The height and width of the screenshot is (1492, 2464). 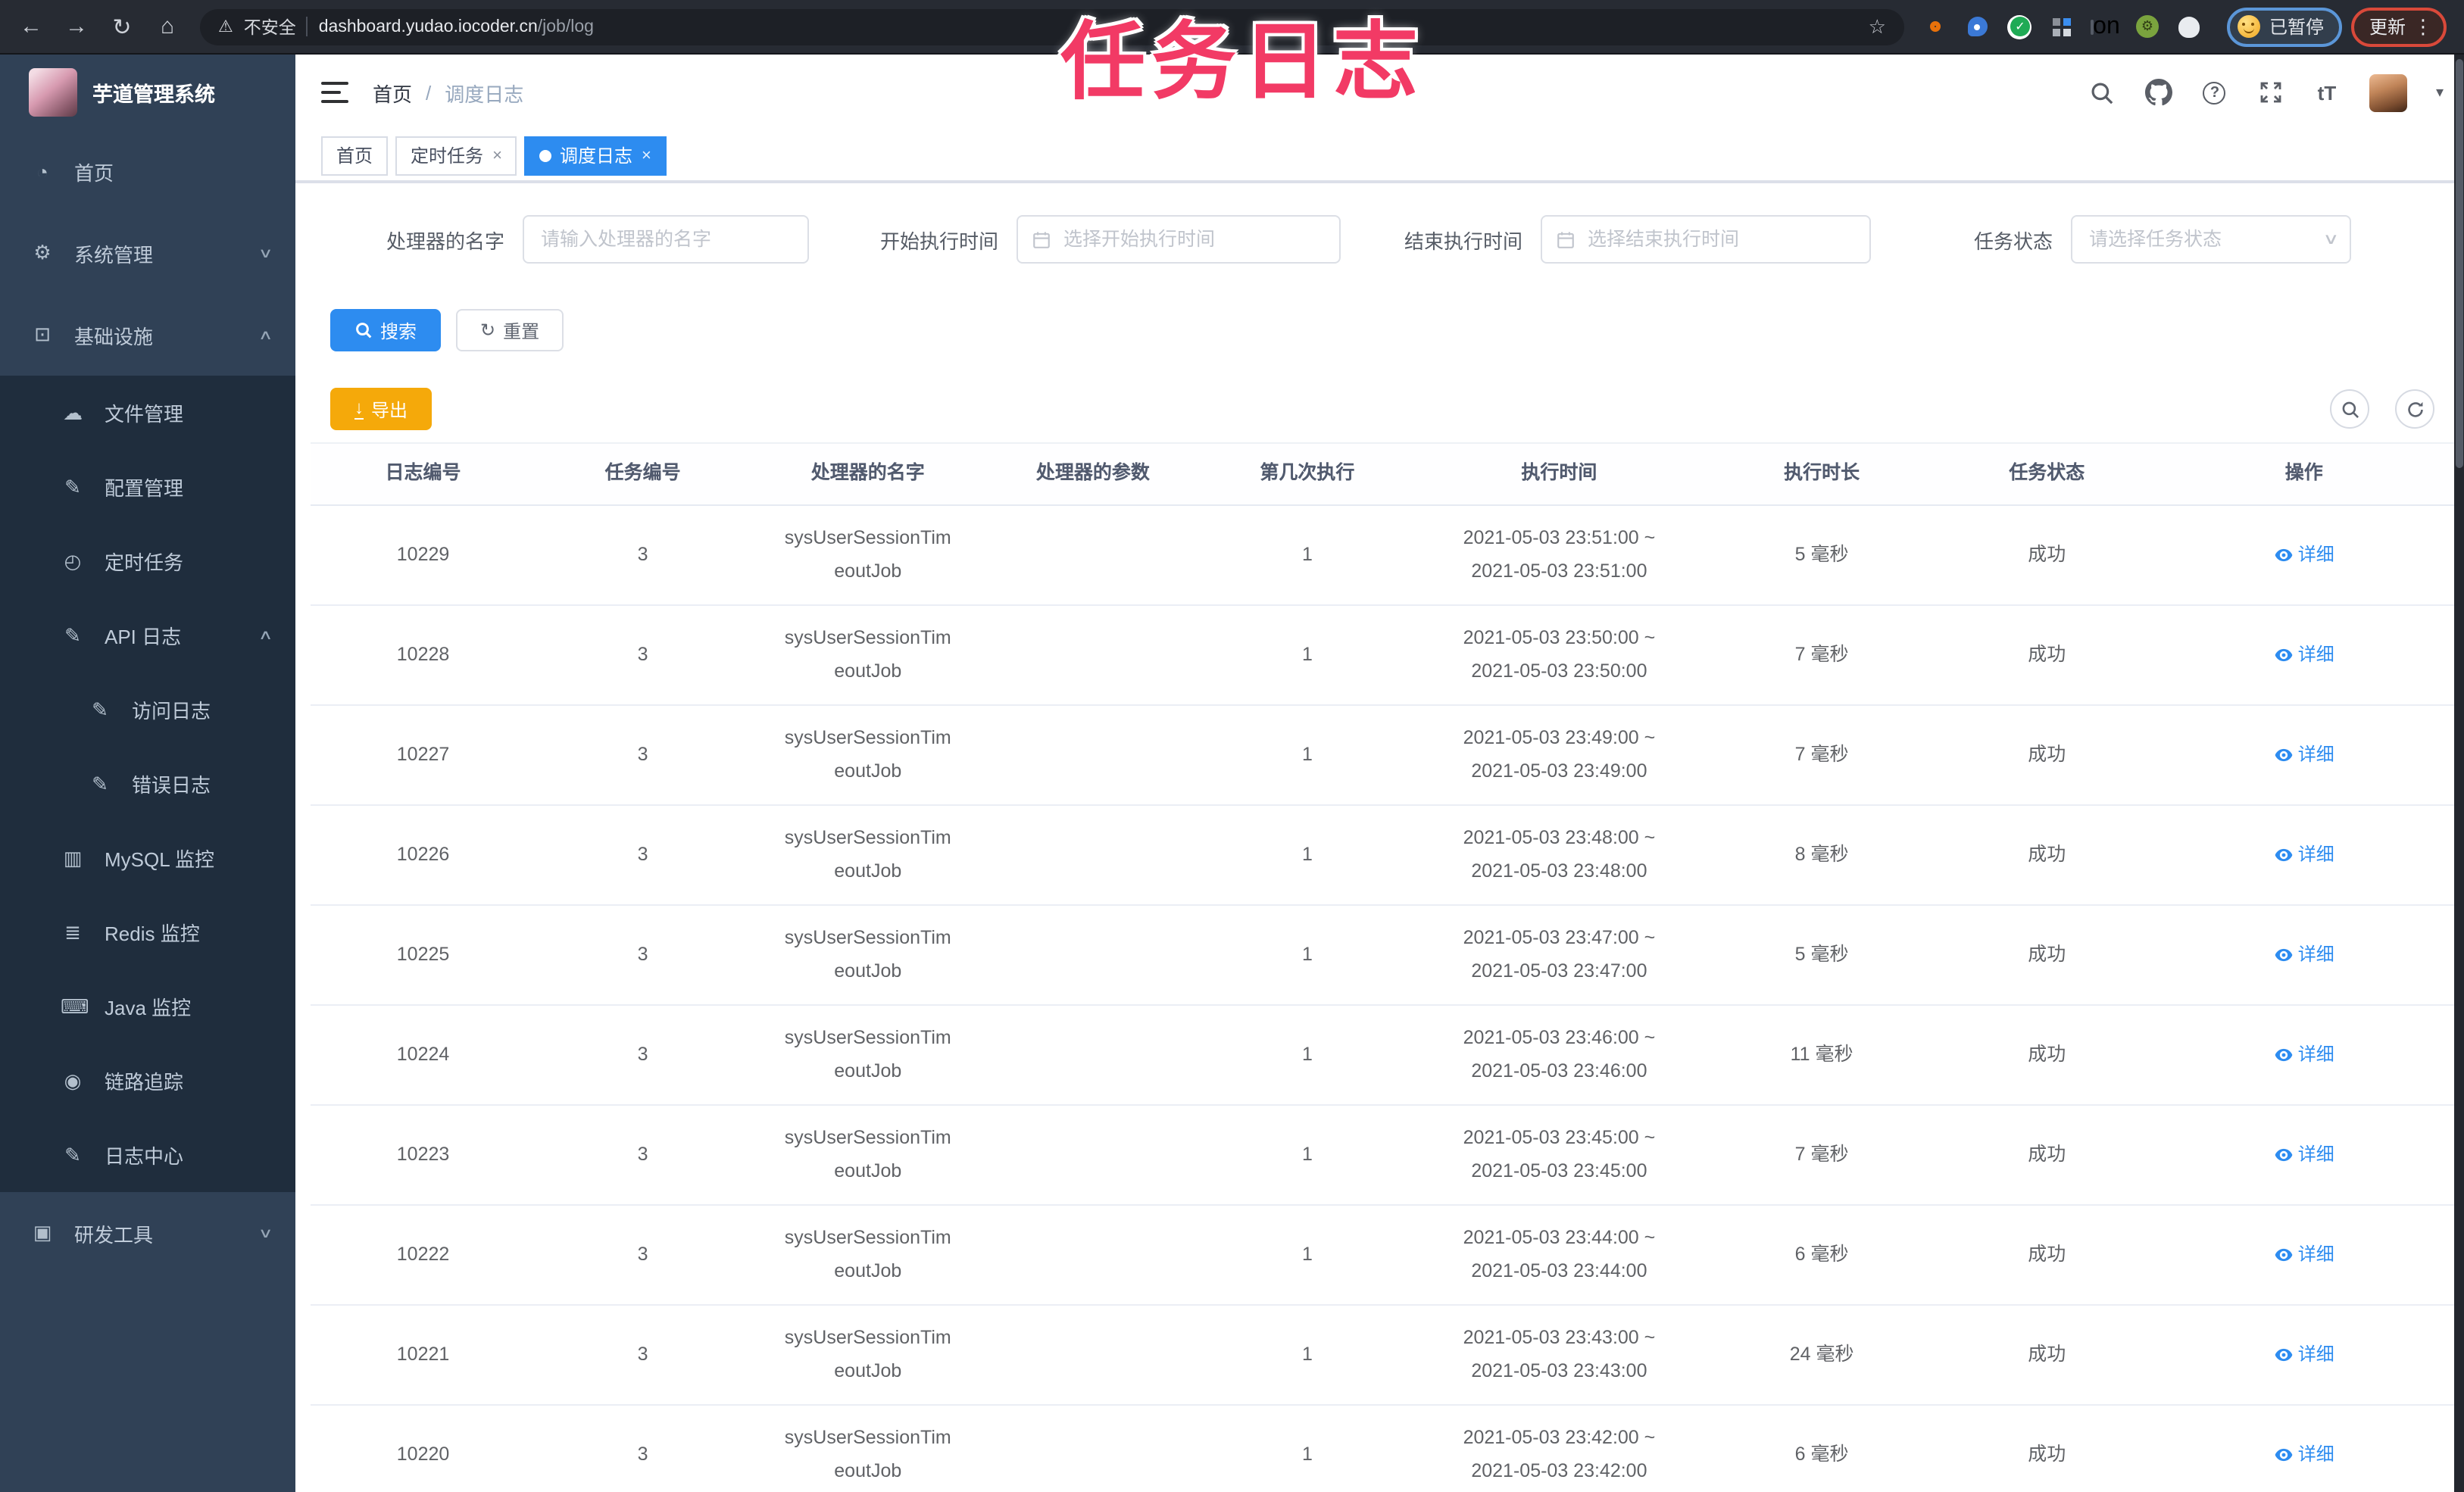 I want to click on help-icon: ?, so click(x=2214, y=92).